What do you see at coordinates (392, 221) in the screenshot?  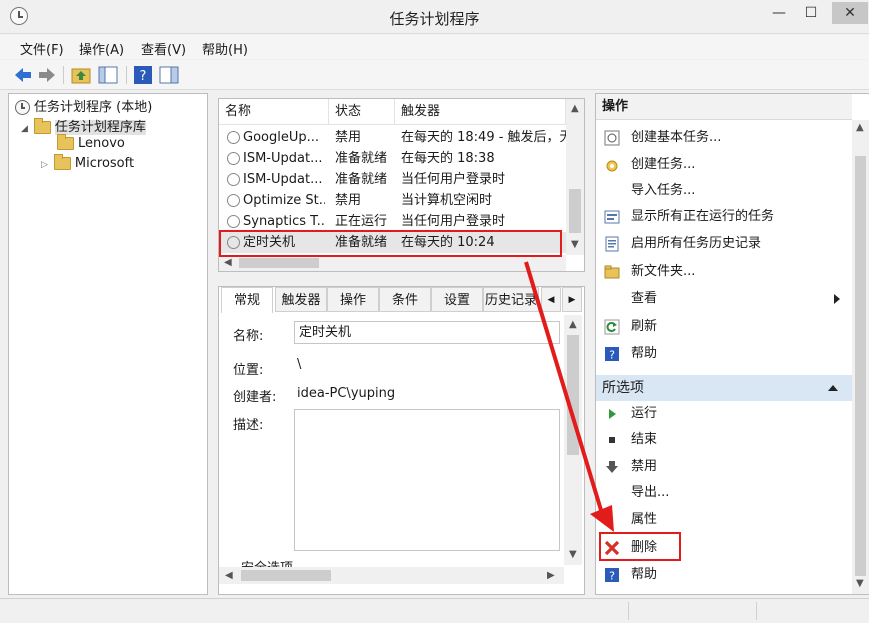 I see `table-row: Synaptics T... 正在运行 当任何用户登录时` at bounding box center [392, 221].